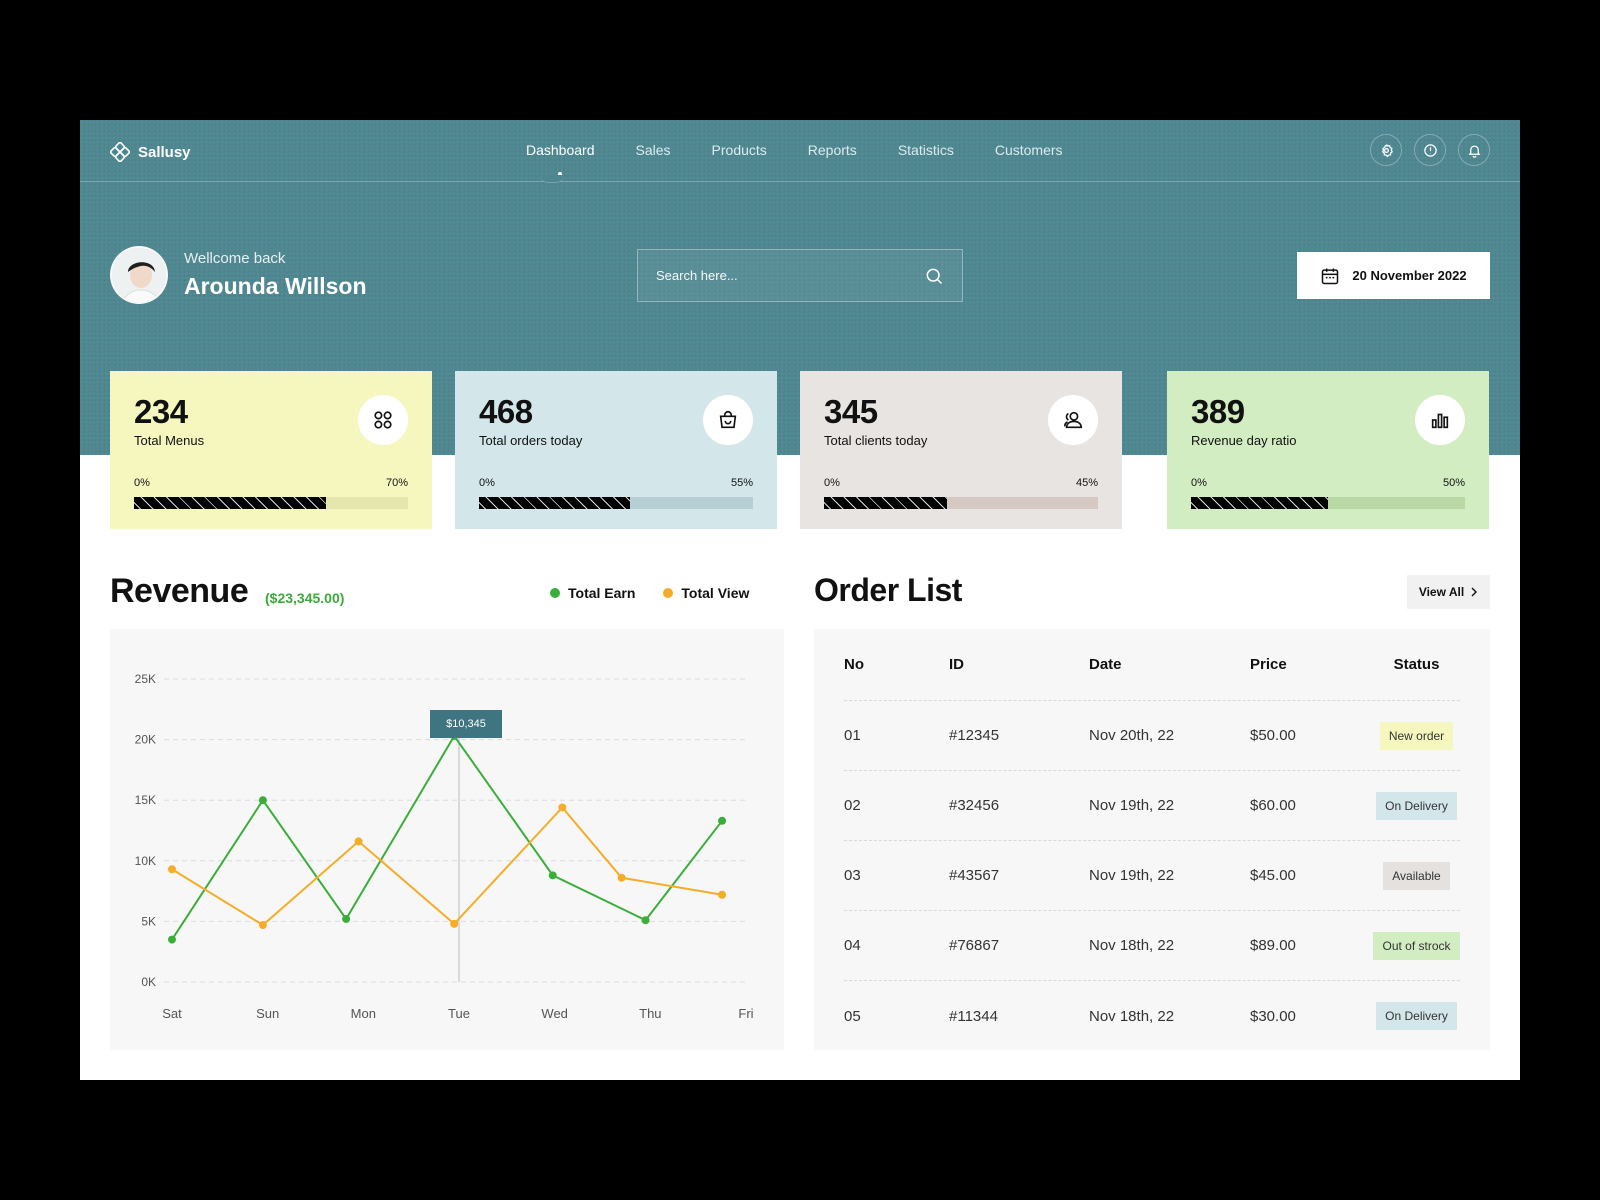 This screenshot has width=1600, height=1200. What do you see at coordinates (974, 805) in the screenshot?
I see `row-id: #32456` at bounding box center [974, 805].